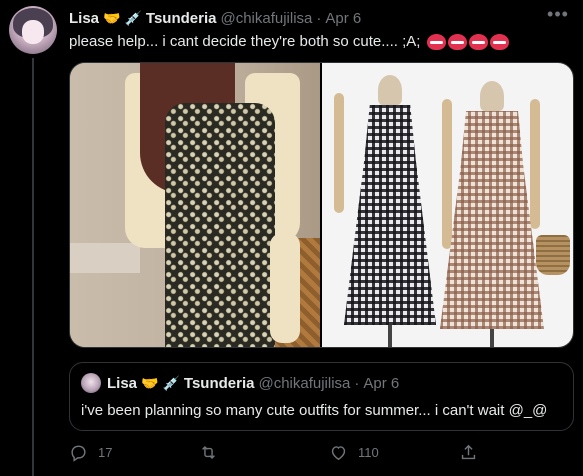 The height and width of the screenshot is (476, 583). What do you see at coordinates (492, 96) in the screenshot?
I see `mannequin-neck-right` at bounding box center [492, 96].